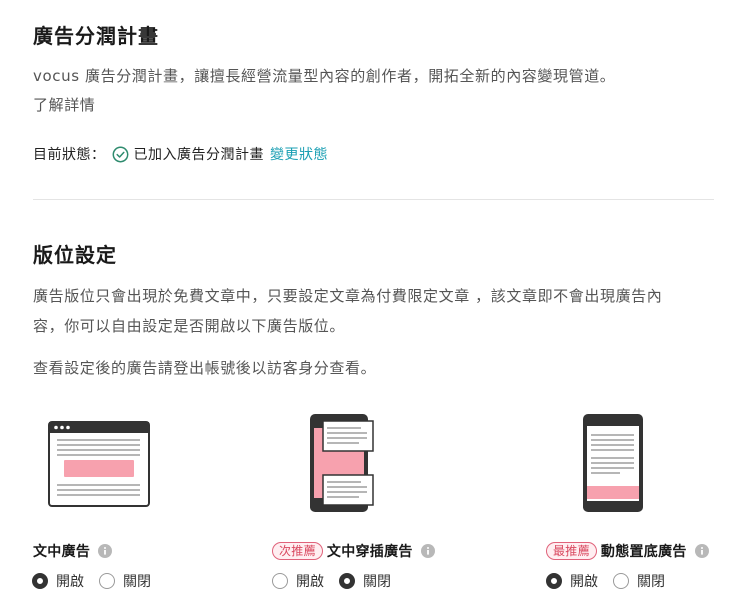 The width and height of the screenshot is (740, 602). Describe the element at coordinates (62, 552) in the screenshot. I see `ad-title: 文中廣告` at that location.